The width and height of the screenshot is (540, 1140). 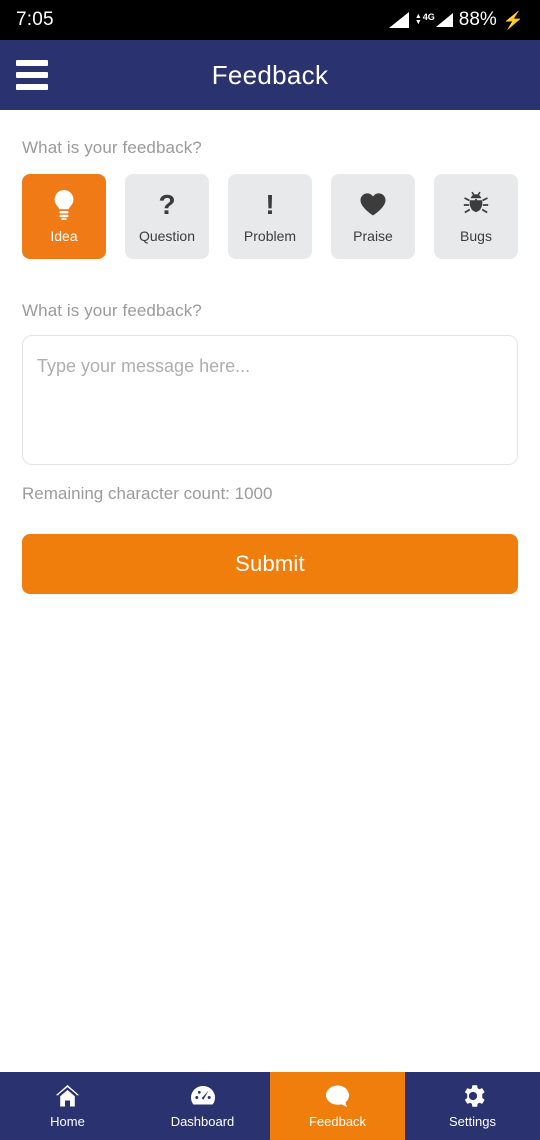 I want to click on speedometer-icon, so click(x=203, y=1096).